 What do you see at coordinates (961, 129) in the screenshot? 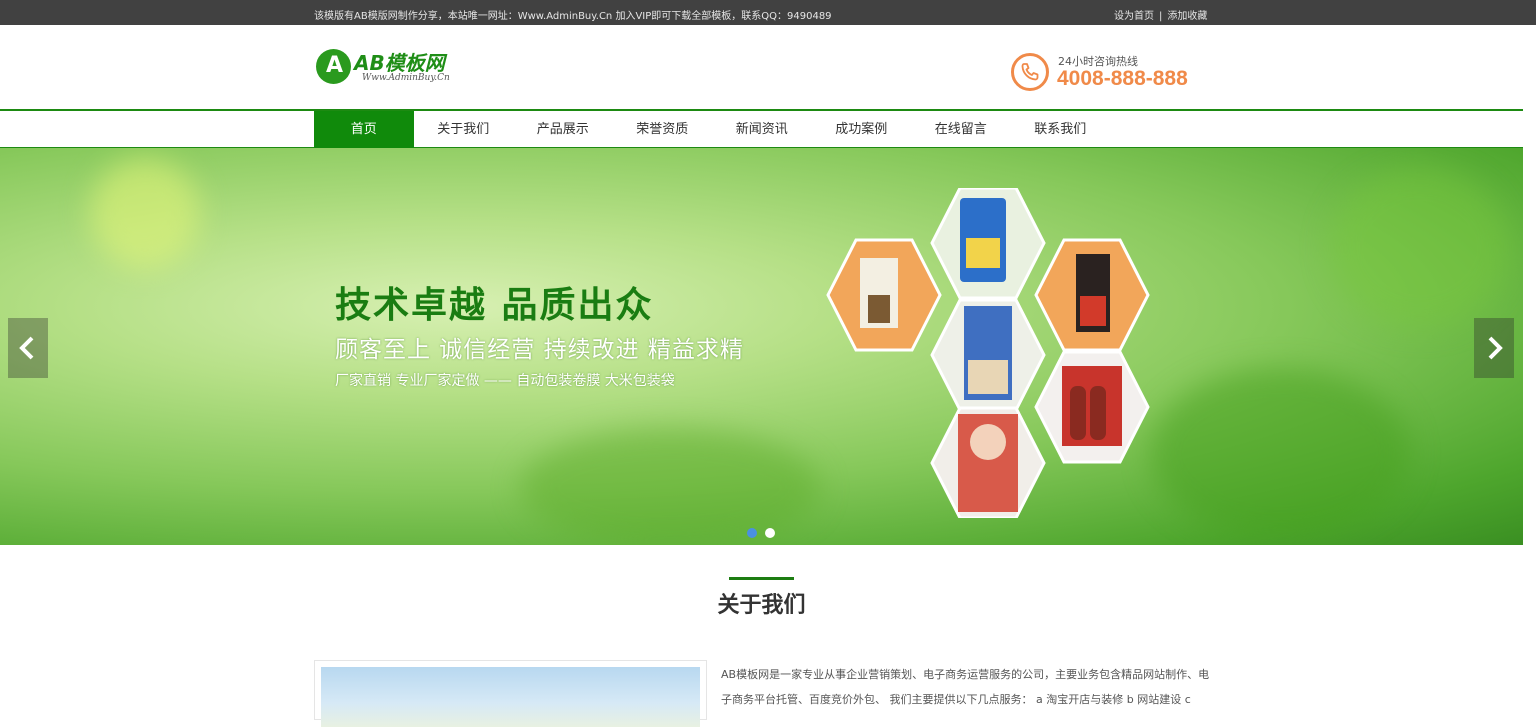
I see `nav-item: 在线留言` at bounding box center [961, 129].